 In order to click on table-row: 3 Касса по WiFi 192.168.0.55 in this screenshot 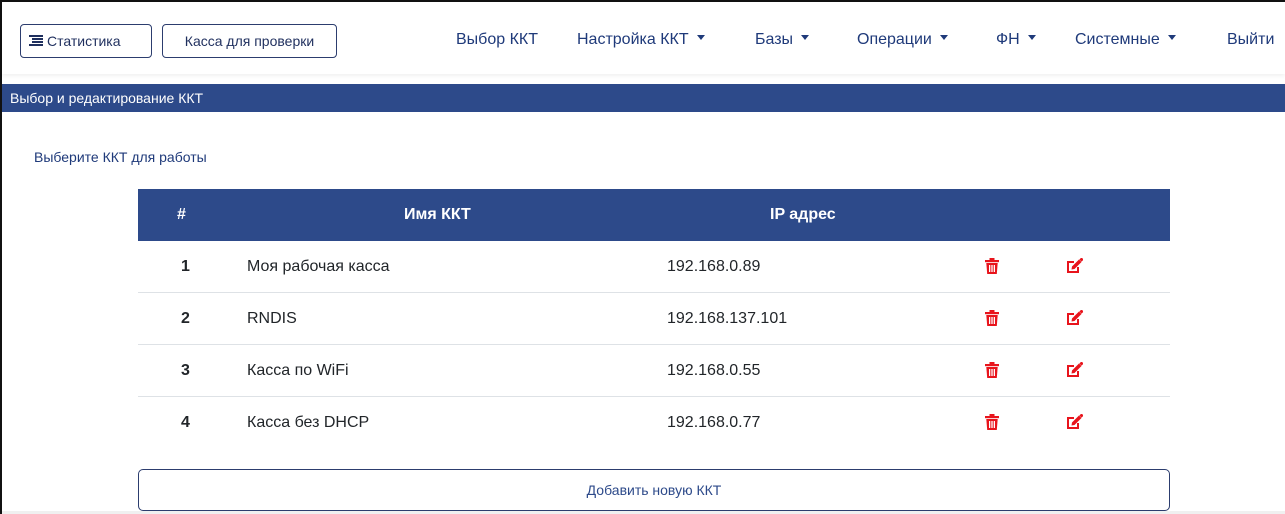, I will do `click(654, 371)`.